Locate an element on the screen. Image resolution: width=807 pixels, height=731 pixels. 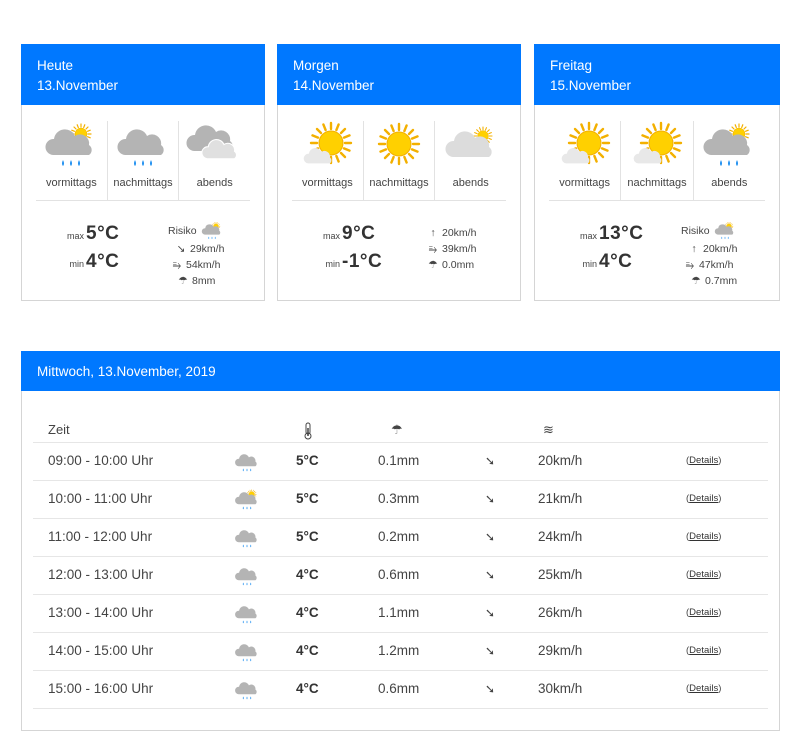
card-header: Freitag 15.November is located at coordinates (657, 74).